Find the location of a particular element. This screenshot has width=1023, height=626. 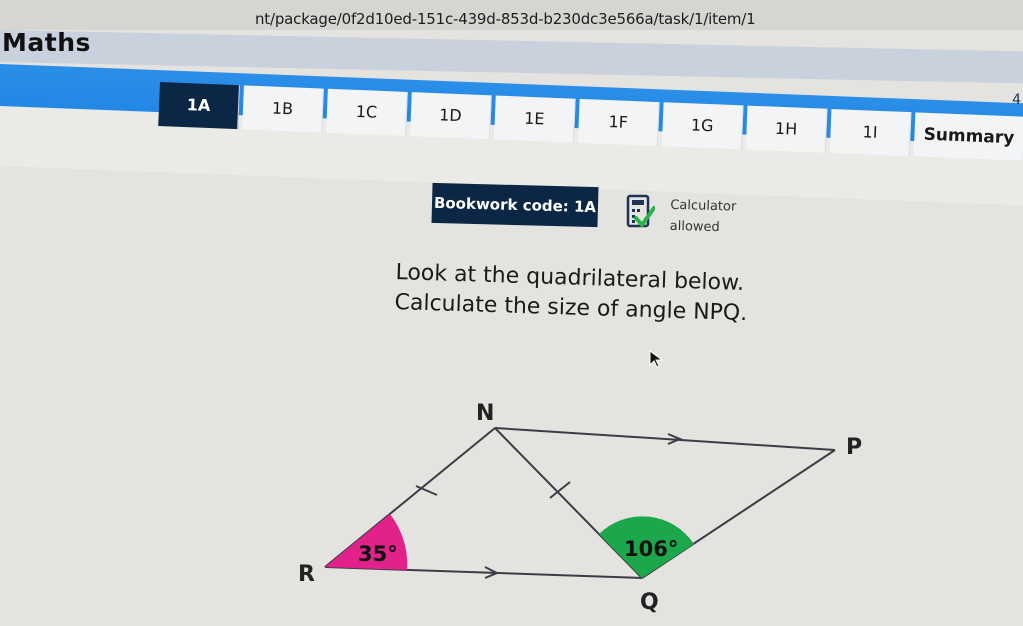

tab-1d: 1D is located at coordinates (451, 116).